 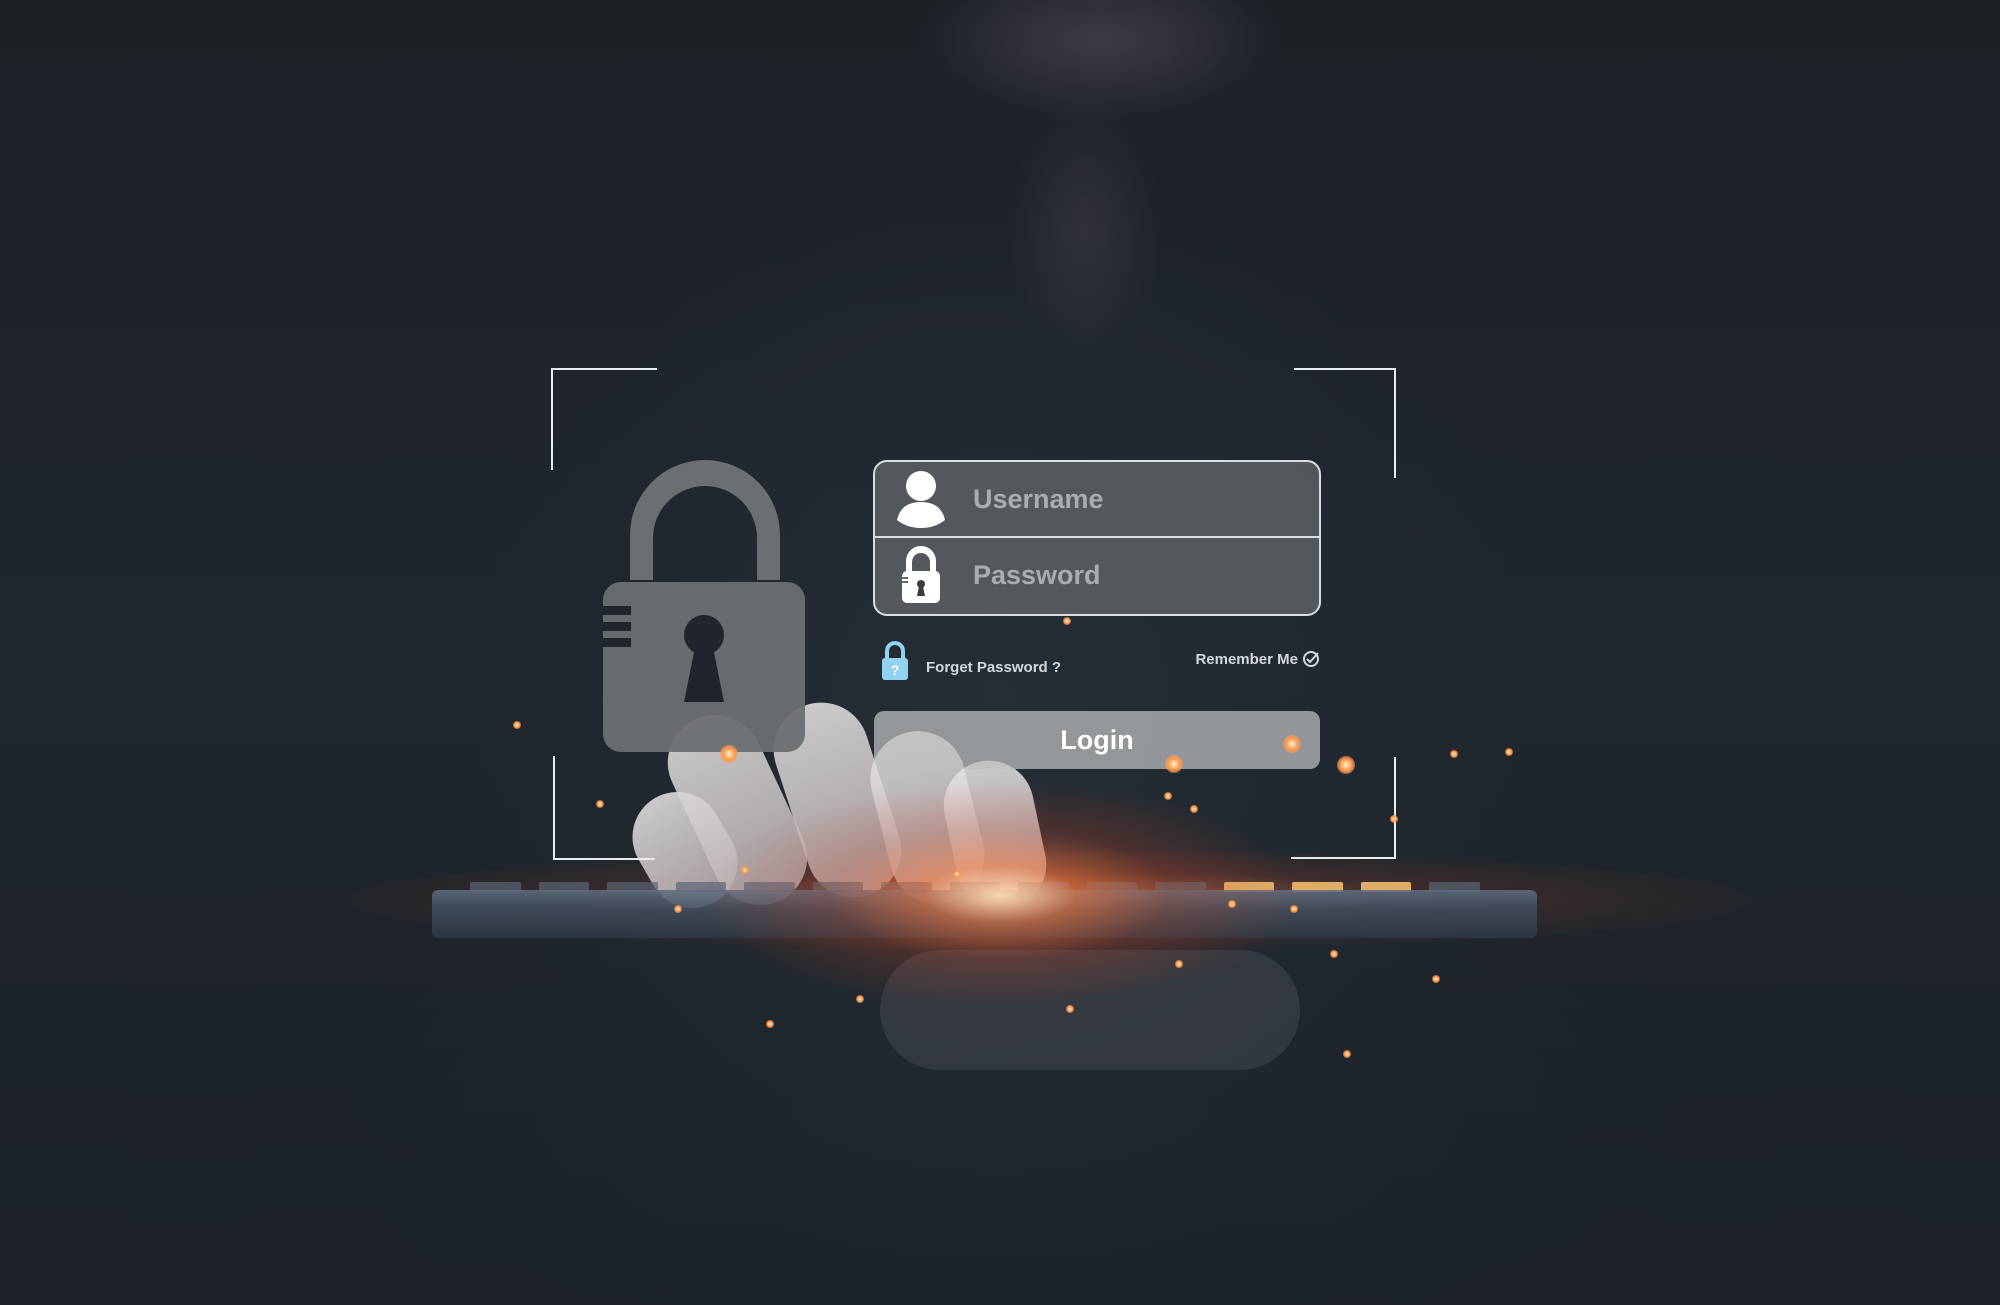 I want to click on password-input, so click(x=1133, y=575).